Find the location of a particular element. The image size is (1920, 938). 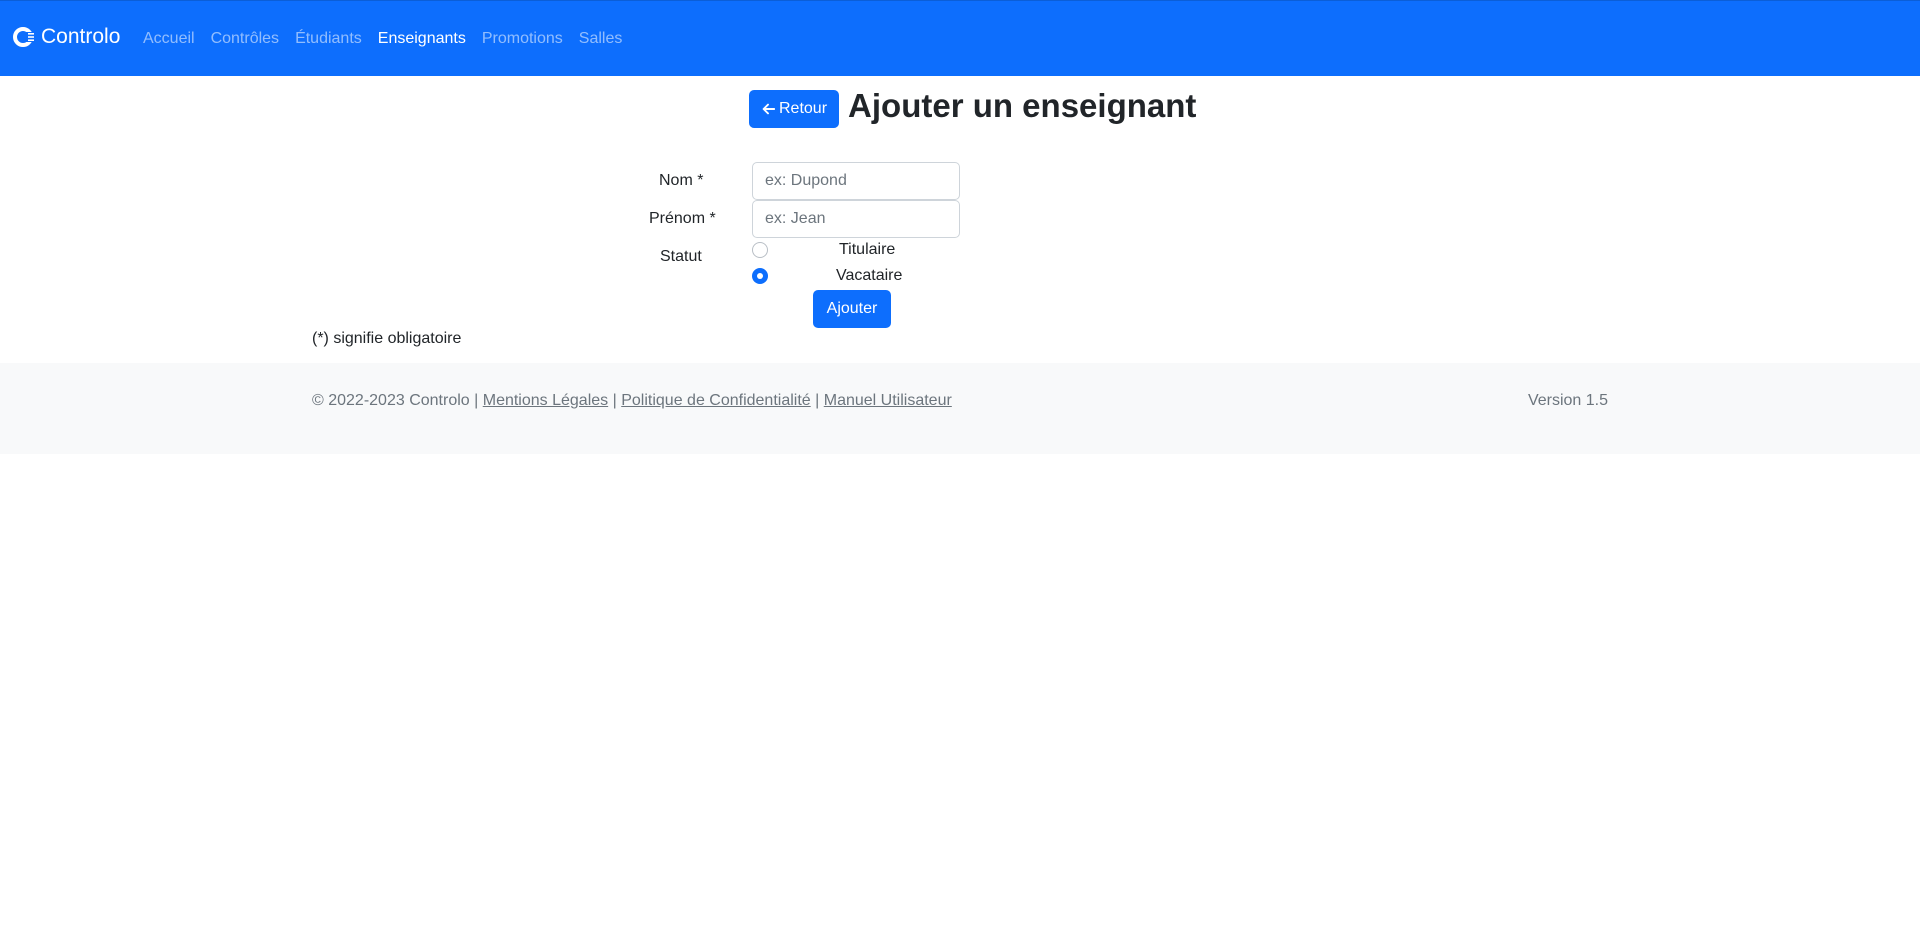

nom-label: Nom * is located at coordinates (681, 180).